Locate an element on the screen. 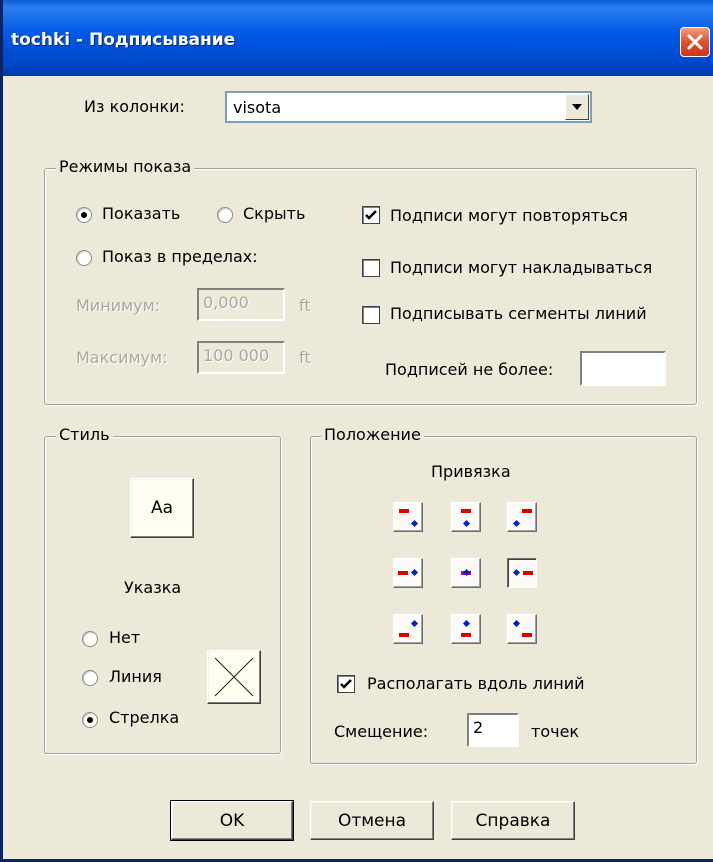 This screenshot has width=713, height=862. range-radio is located at coordinates (84, 258).